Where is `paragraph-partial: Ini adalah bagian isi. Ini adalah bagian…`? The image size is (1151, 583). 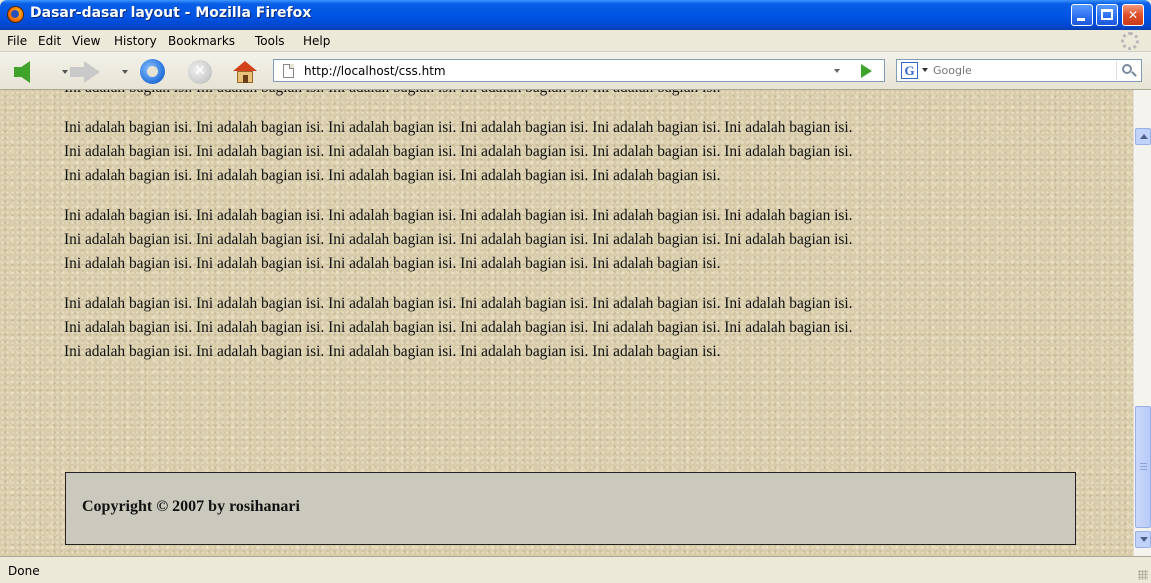
paragraph-partial: Ini adalah bagian isi. Ini adalah bagian… is located at coordinates (570, 95).